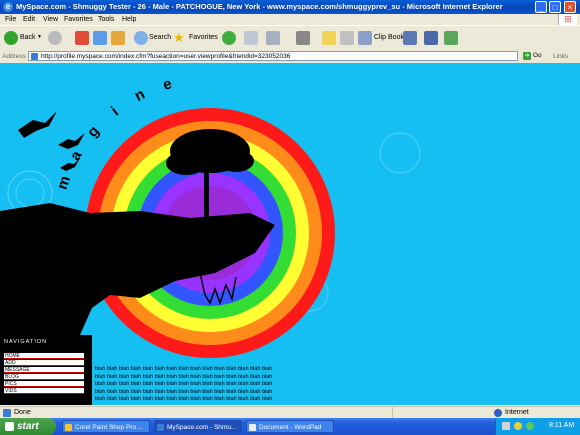  What do you see at coordinates (78, 19) in the screenshot?
I see `menu-favorites: Favorites` at bounding box center [78, 19].